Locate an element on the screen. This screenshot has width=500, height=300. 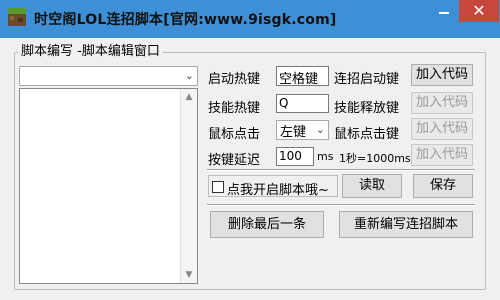
add-code-button-1: 加入代码 is located at coordinates (442, 75).